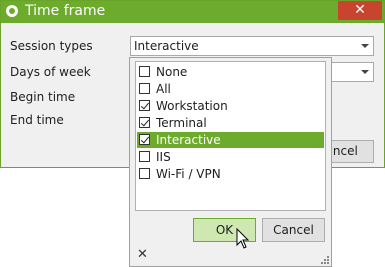 The image size is (385, 267). What do you see at coordinates (166, 46) in the screenshot?
I see `session-types-value: Interactive` at bounding box center [166, 46].